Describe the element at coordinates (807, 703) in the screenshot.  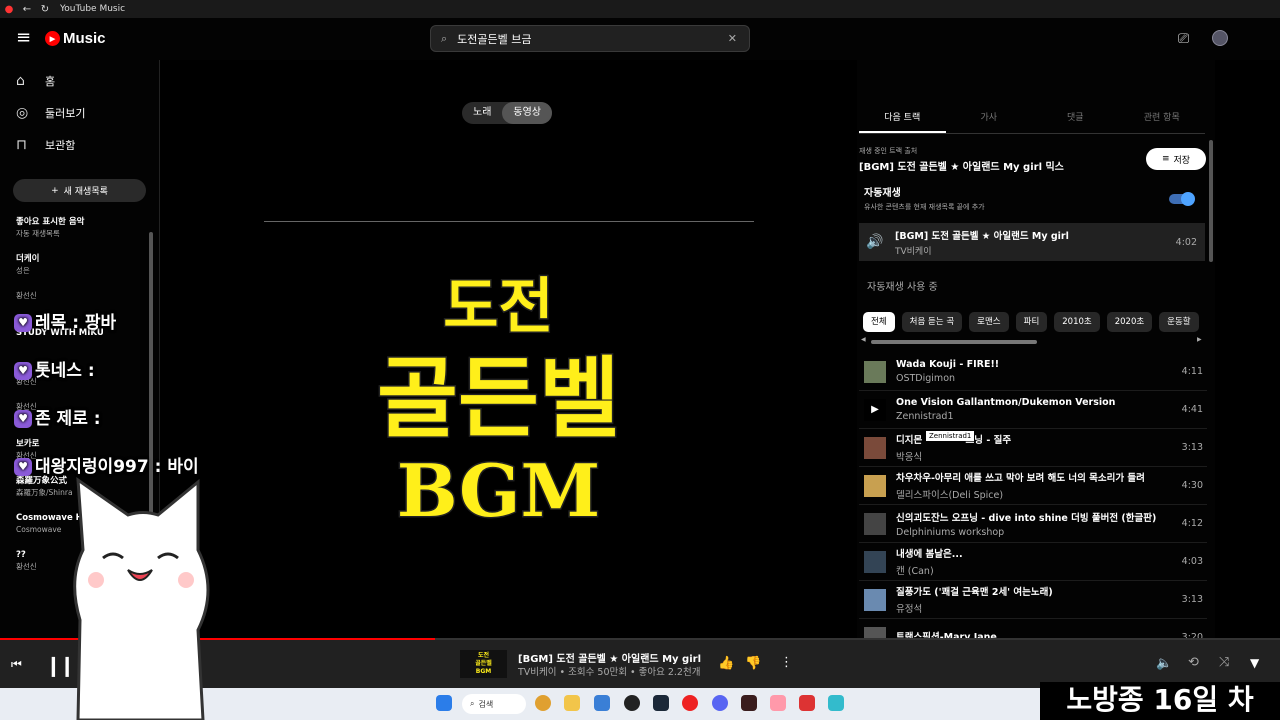
I see `app-icon-red` at that location.